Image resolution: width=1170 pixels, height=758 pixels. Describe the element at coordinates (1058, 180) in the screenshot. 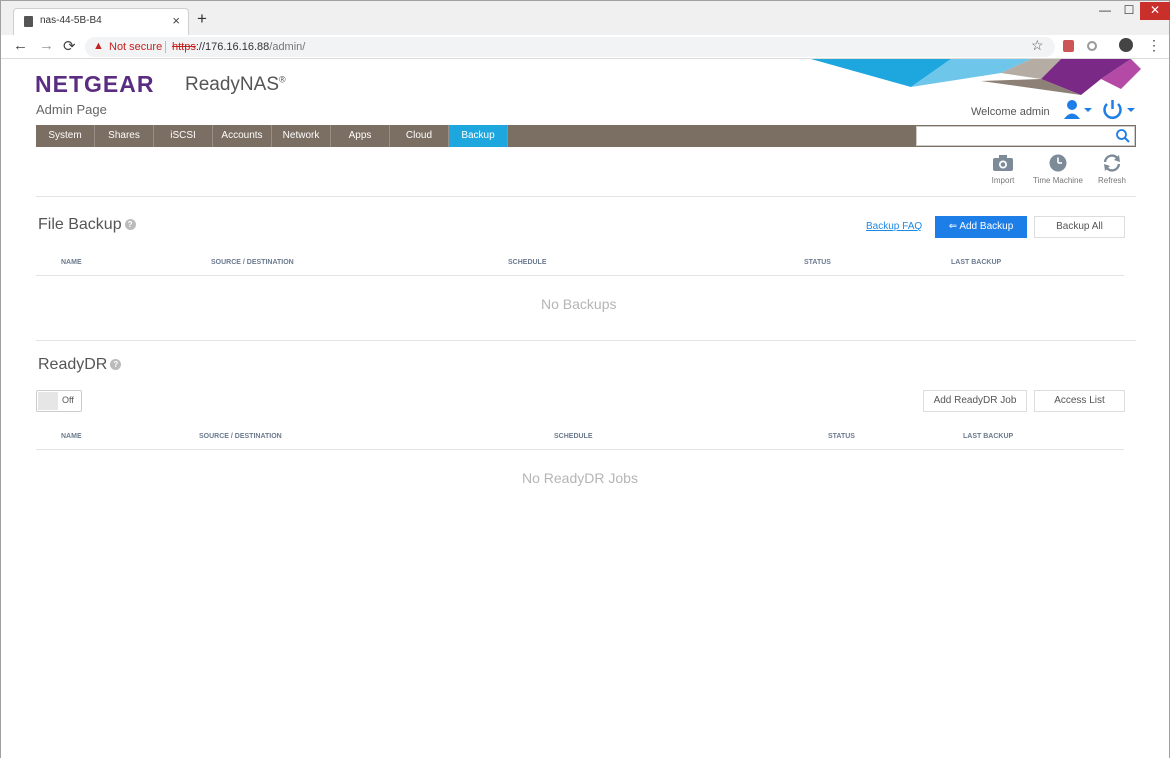

I see `time-machine-label: Time Machine` at that location.